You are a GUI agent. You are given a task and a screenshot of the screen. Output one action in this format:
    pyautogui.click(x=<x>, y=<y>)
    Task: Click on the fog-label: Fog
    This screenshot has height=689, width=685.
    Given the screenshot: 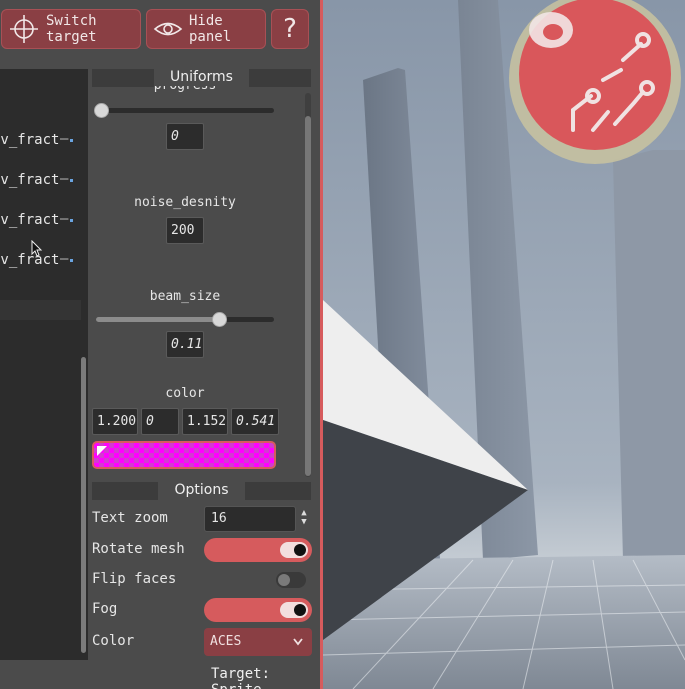 What is the action you would take?
    pyautogui.click(x=105, y=609)
    